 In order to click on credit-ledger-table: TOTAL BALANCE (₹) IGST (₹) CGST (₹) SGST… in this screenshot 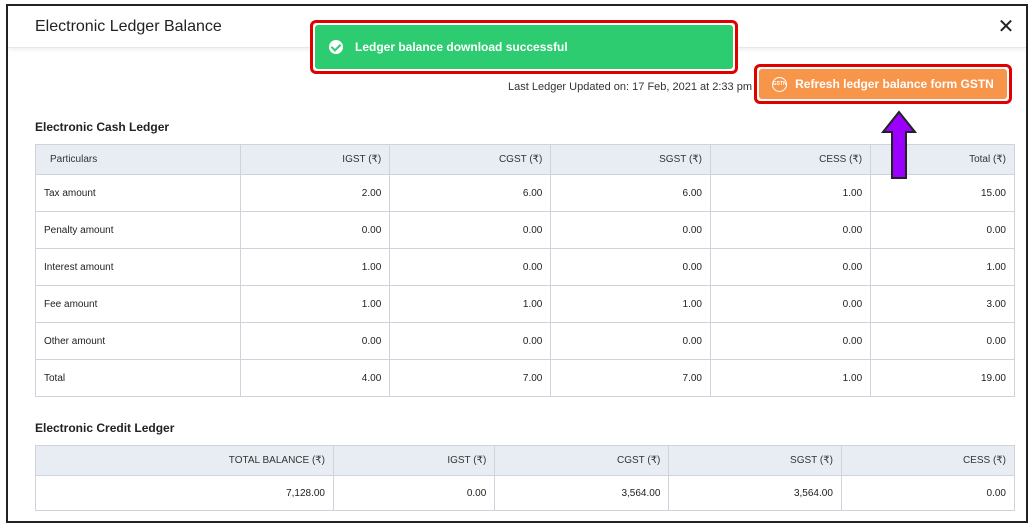, I will do `click(525, 478)`.